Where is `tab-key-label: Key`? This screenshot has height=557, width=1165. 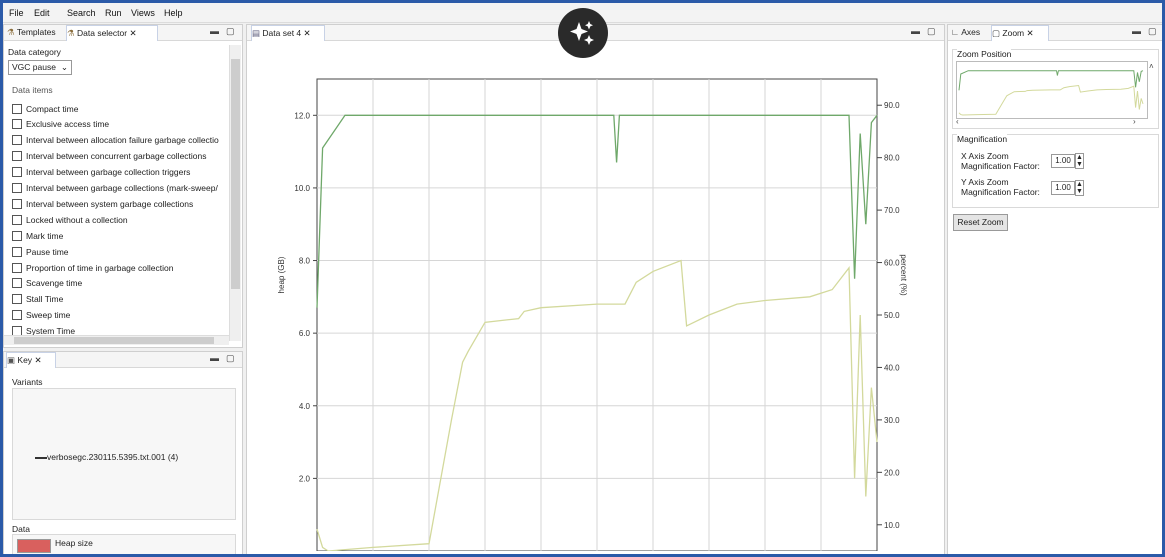 tab-key-label: Key is located at coordinates (25, 360).